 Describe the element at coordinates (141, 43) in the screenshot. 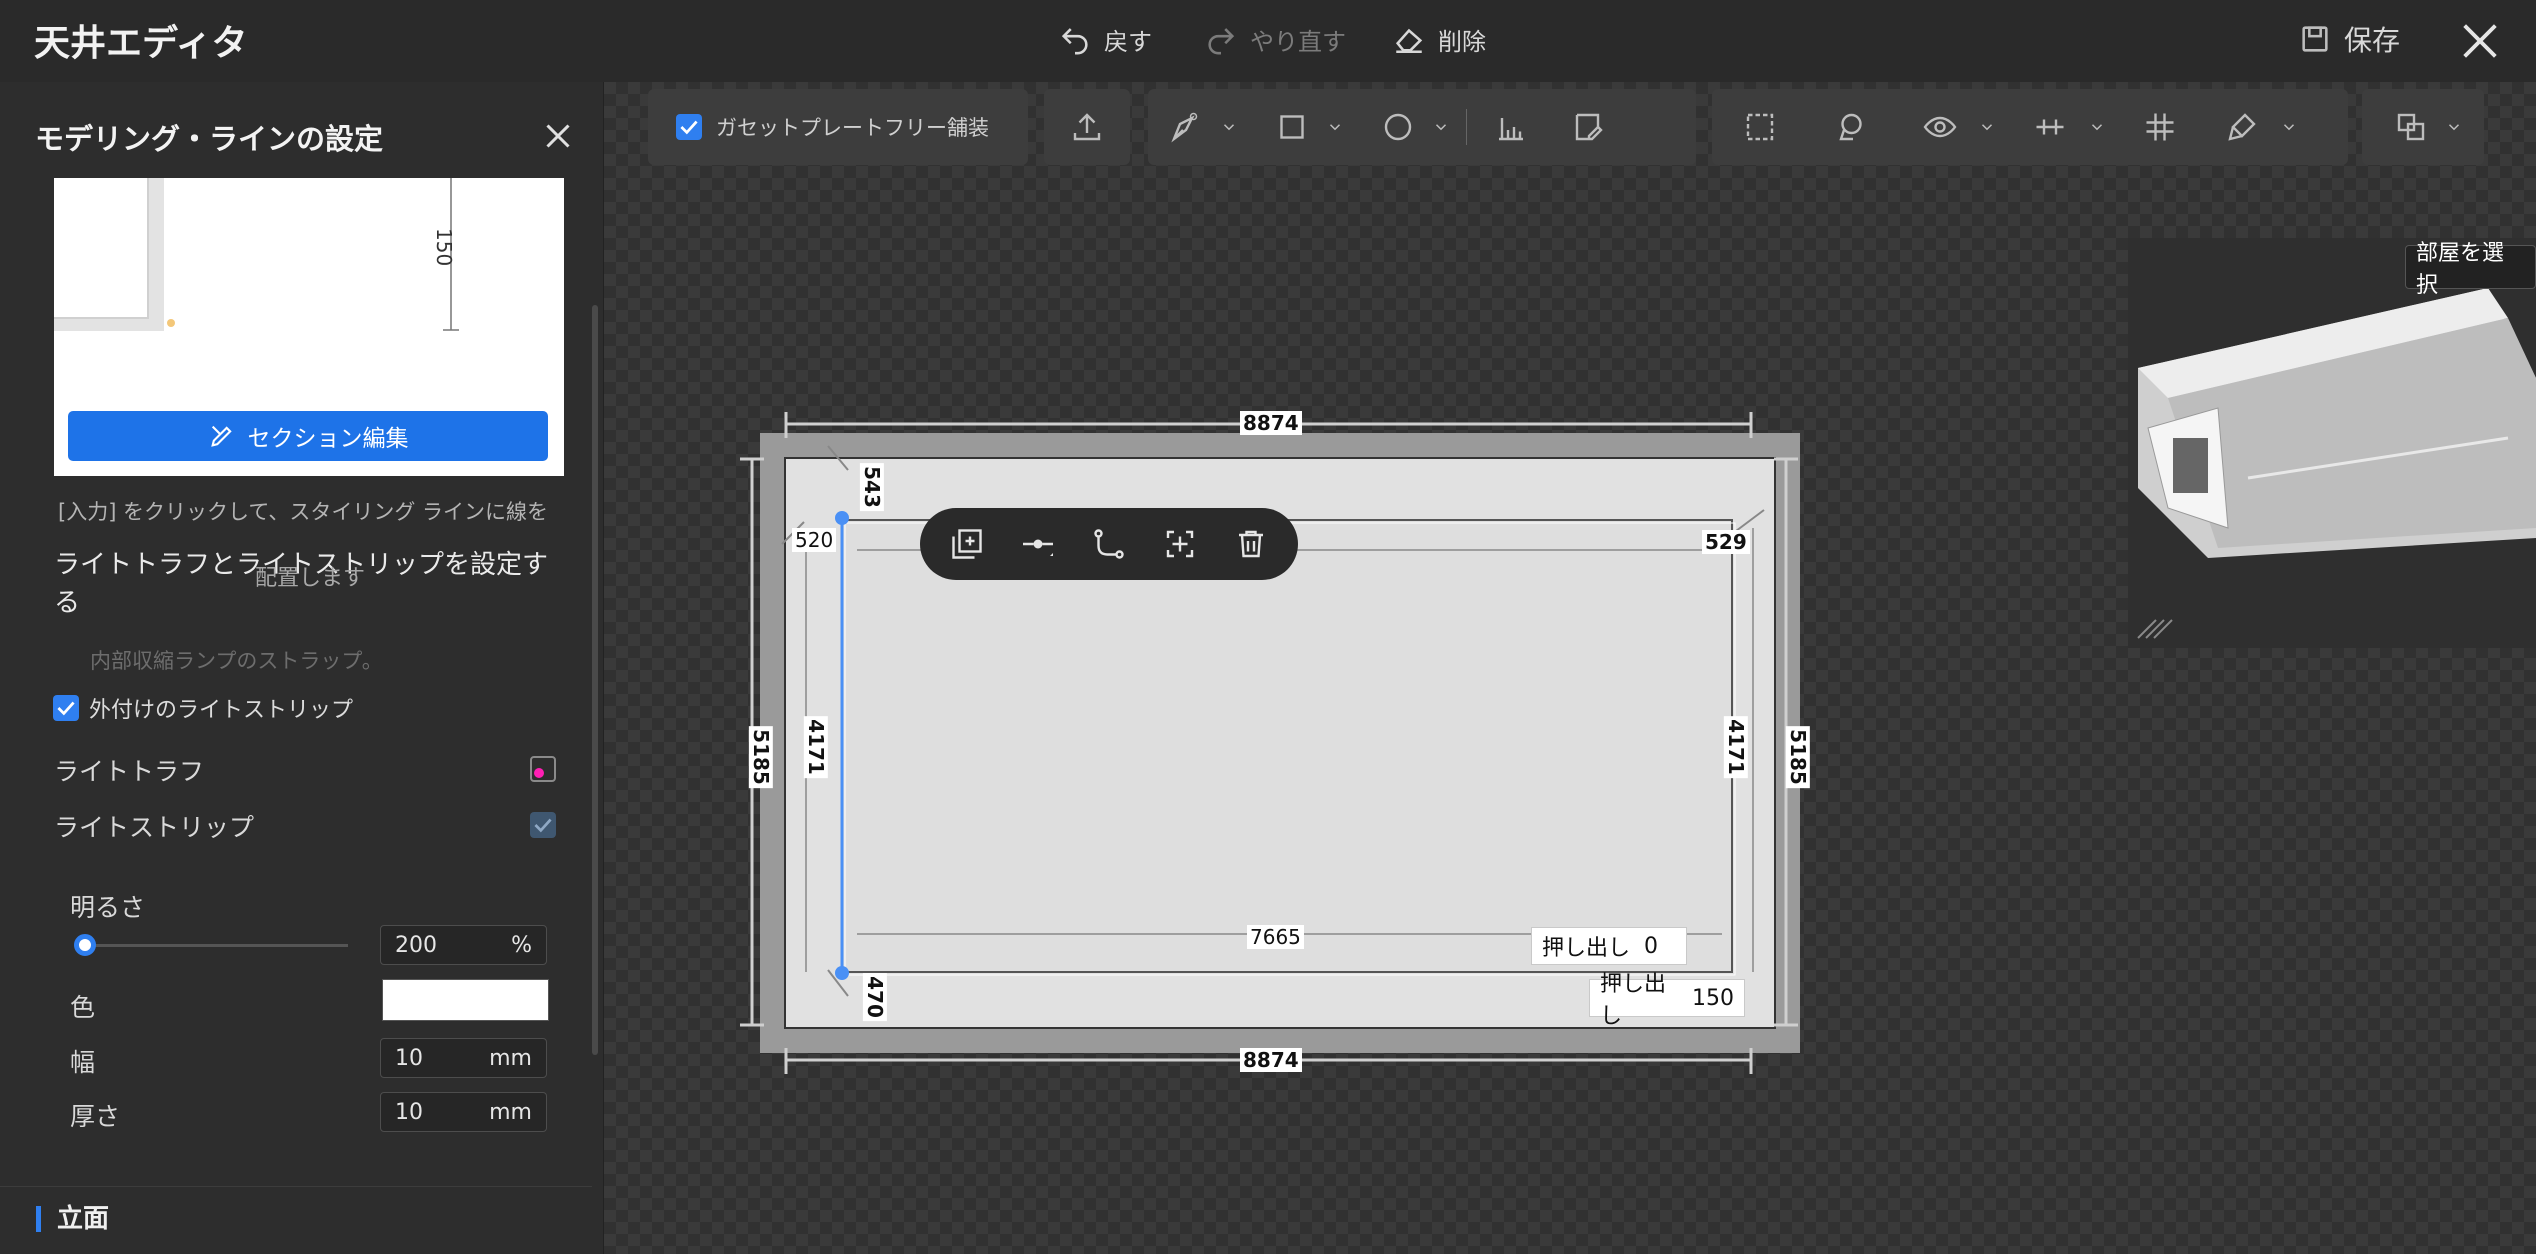

I see `app-title: 天井エディタ` at that location.